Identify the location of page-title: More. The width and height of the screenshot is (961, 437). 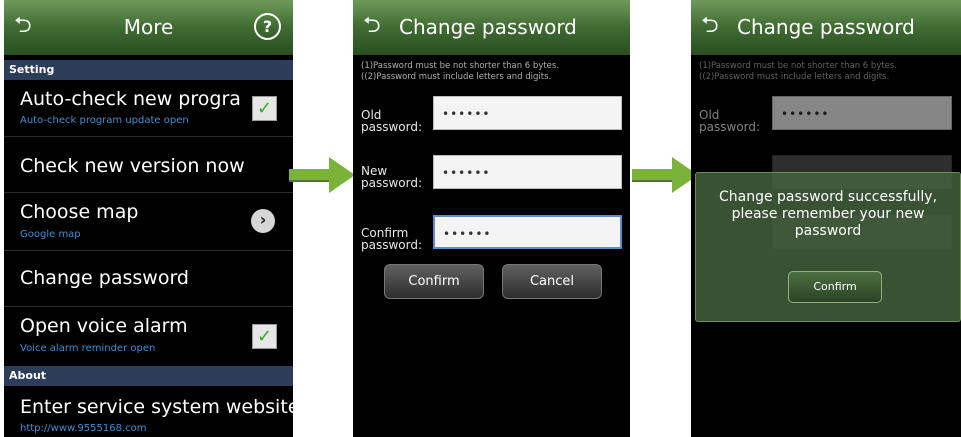
(148, 27).